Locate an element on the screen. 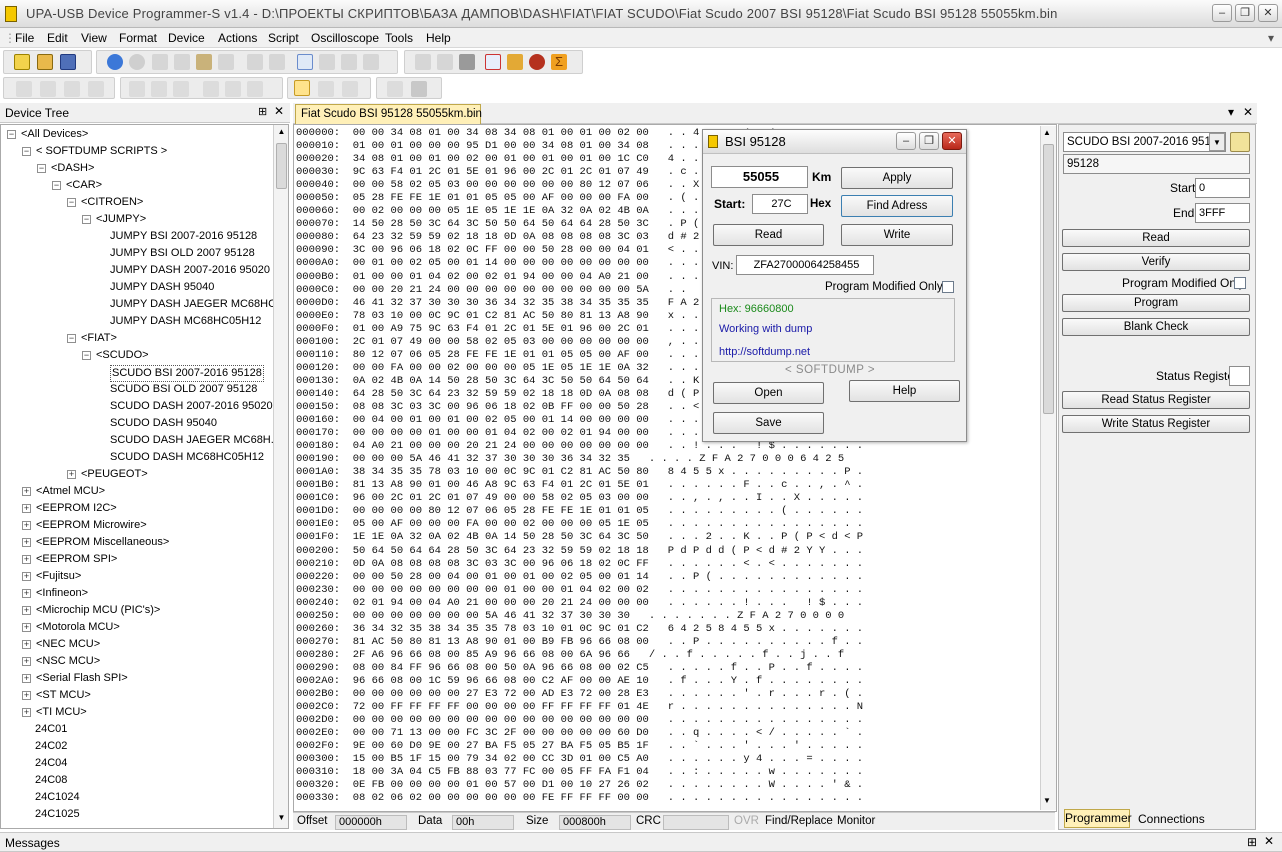 Image resolution: width=1282 pixels, height=852 pixels. write-status-register-button: Write Status Register is located at coordinates (1156, 424).